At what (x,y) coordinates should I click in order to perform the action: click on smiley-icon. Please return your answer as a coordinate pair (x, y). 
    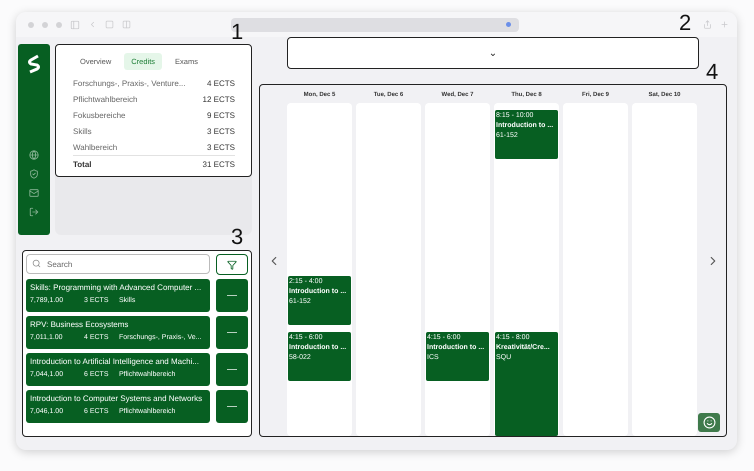
    Looking at the image, I should click on (709, 422).